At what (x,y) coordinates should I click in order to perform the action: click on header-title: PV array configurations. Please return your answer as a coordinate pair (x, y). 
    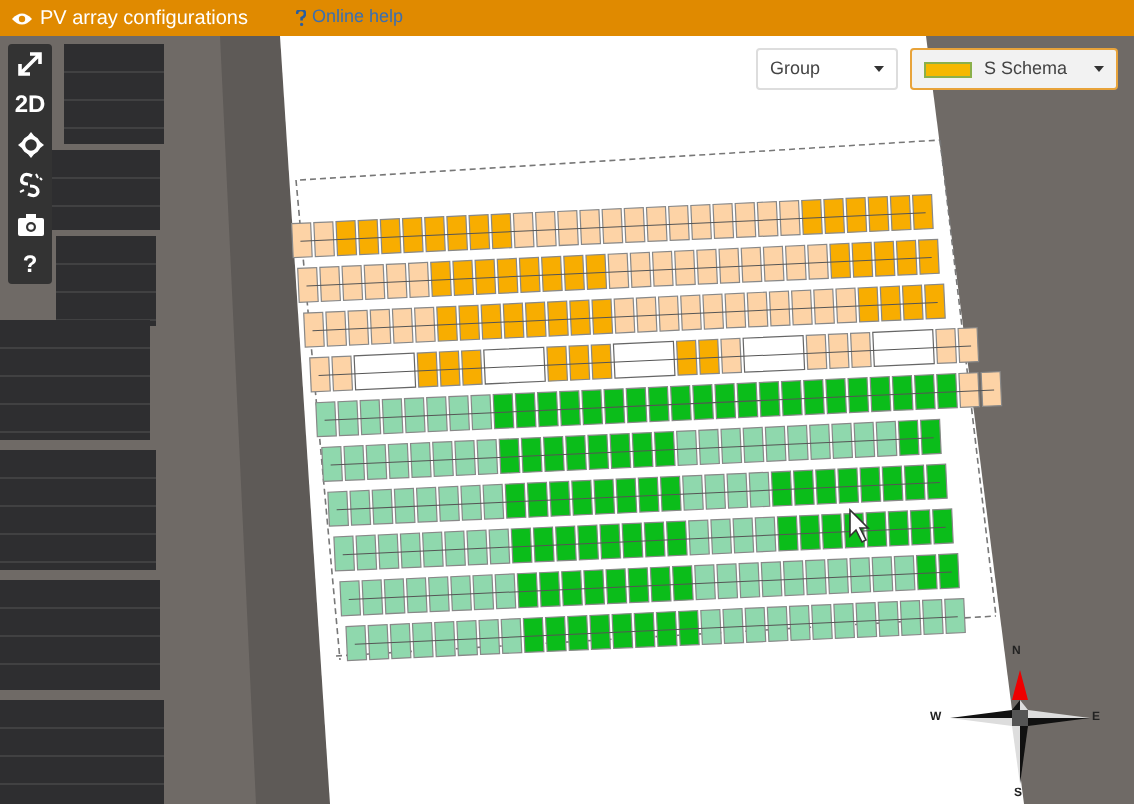
    Looking at the image, I should click on (144, 19).